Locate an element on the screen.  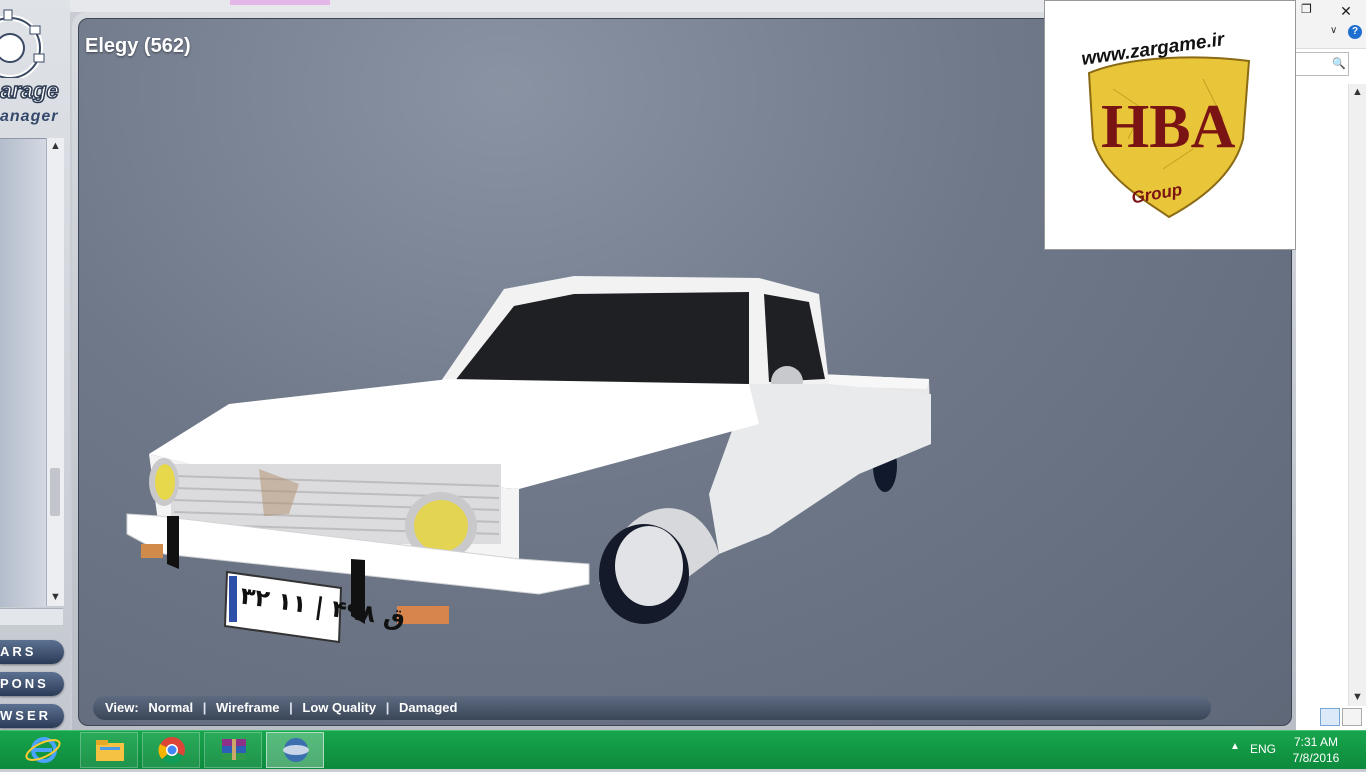
clock-time: 7:31 AM is located at coordinates (1316, 742).